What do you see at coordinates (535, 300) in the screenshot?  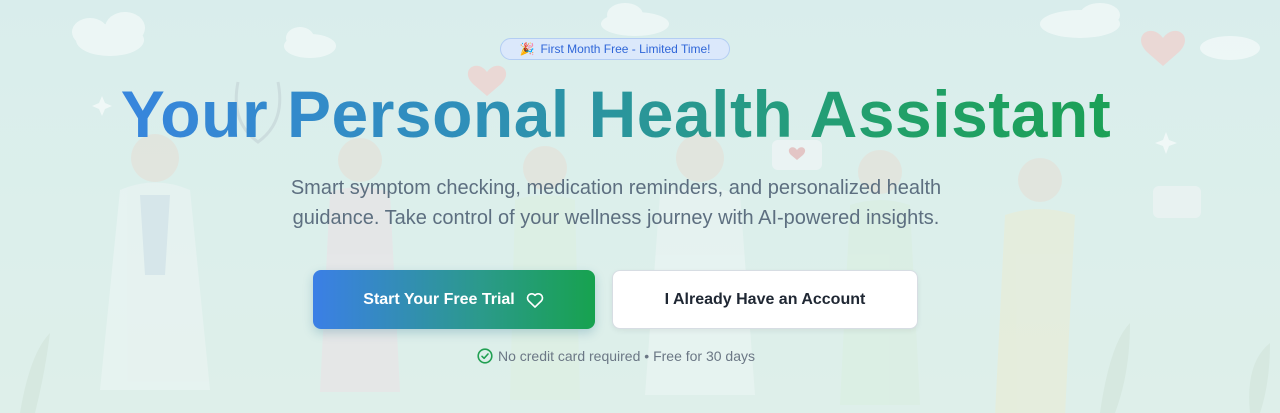 I see `heart-icon` at bounding box center [535, 300].